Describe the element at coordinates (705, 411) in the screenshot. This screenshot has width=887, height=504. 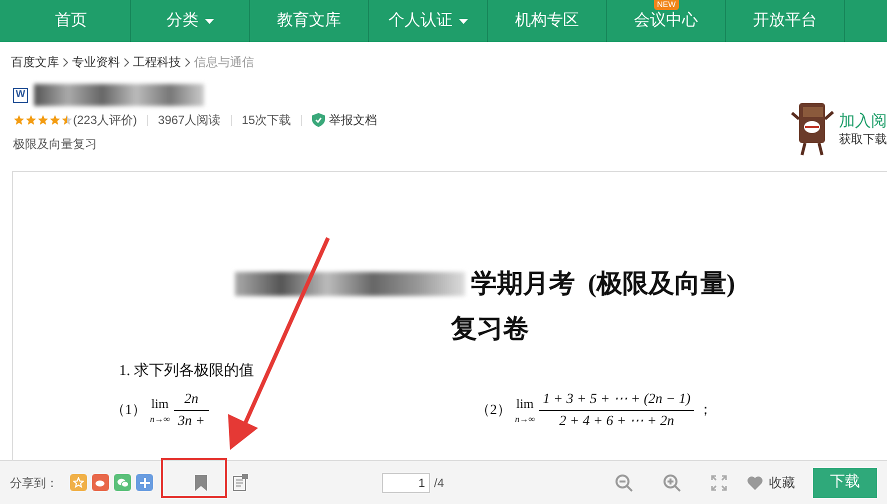
I see `semicolon: ；` at that location.